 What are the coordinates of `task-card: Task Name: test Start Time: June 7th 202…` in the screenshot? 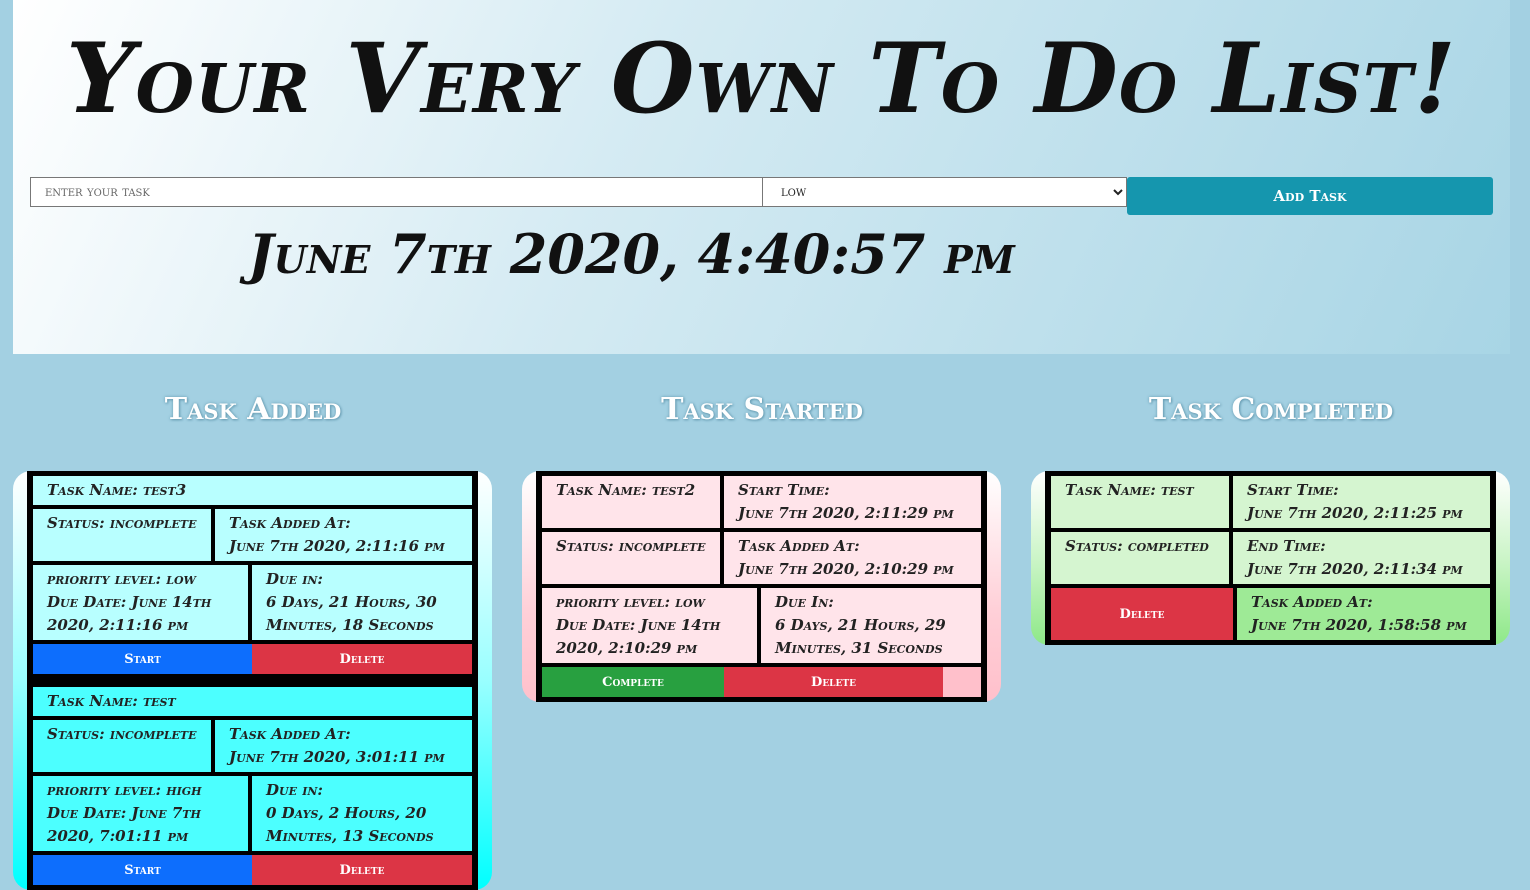 It's located at (1270, 558).